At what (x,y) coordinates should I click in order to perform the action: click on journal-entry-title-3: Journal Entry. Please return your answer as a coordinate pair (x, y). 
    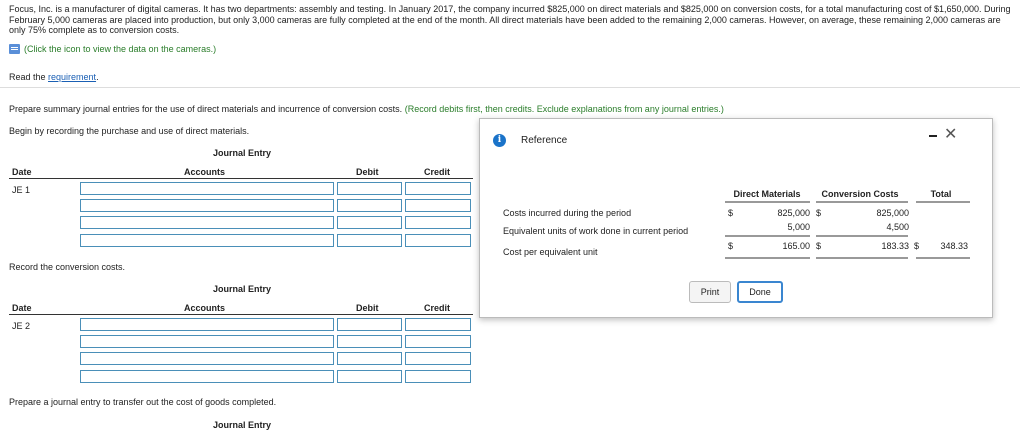
    Looking at the image, I should click on (241, 425).